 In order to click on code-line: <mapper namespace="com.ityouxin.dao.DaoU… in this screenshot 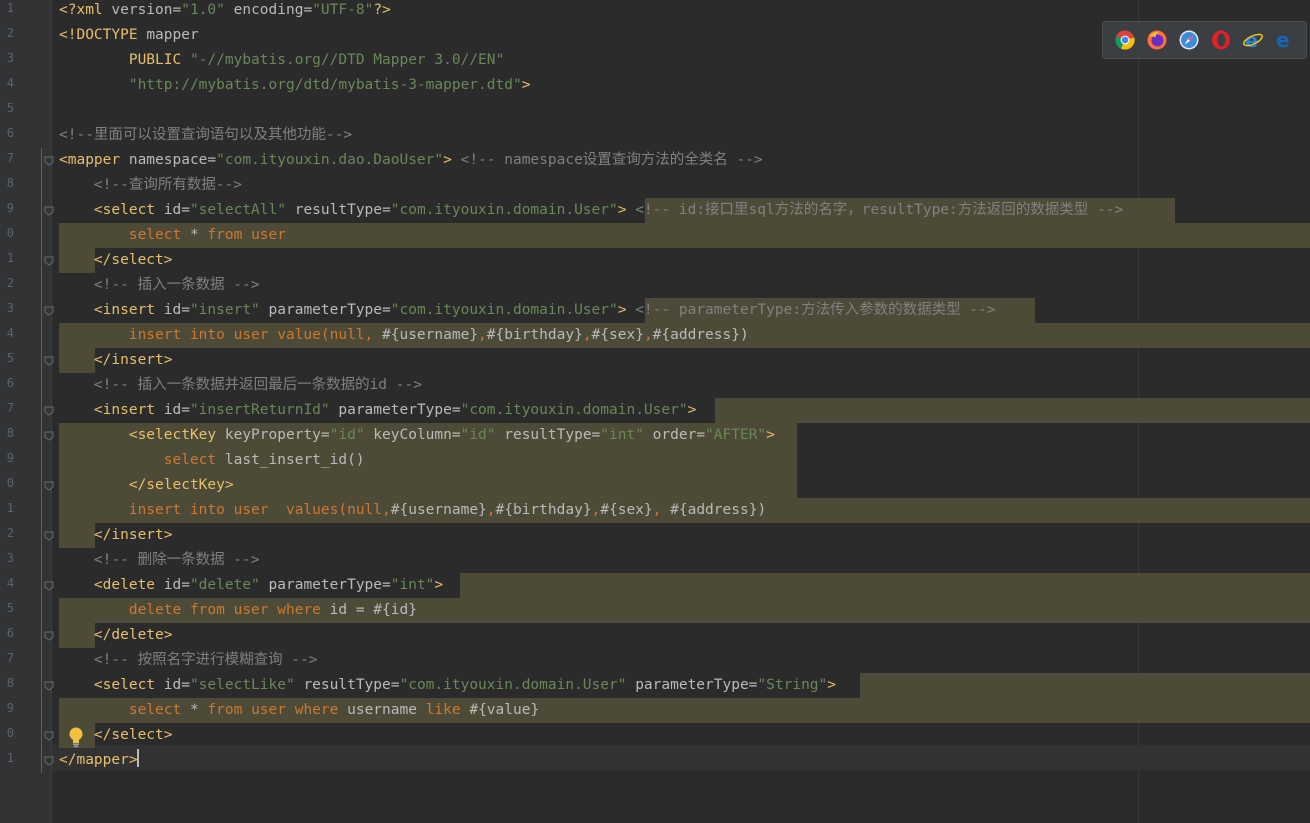, I will do `click(411, 160)`.